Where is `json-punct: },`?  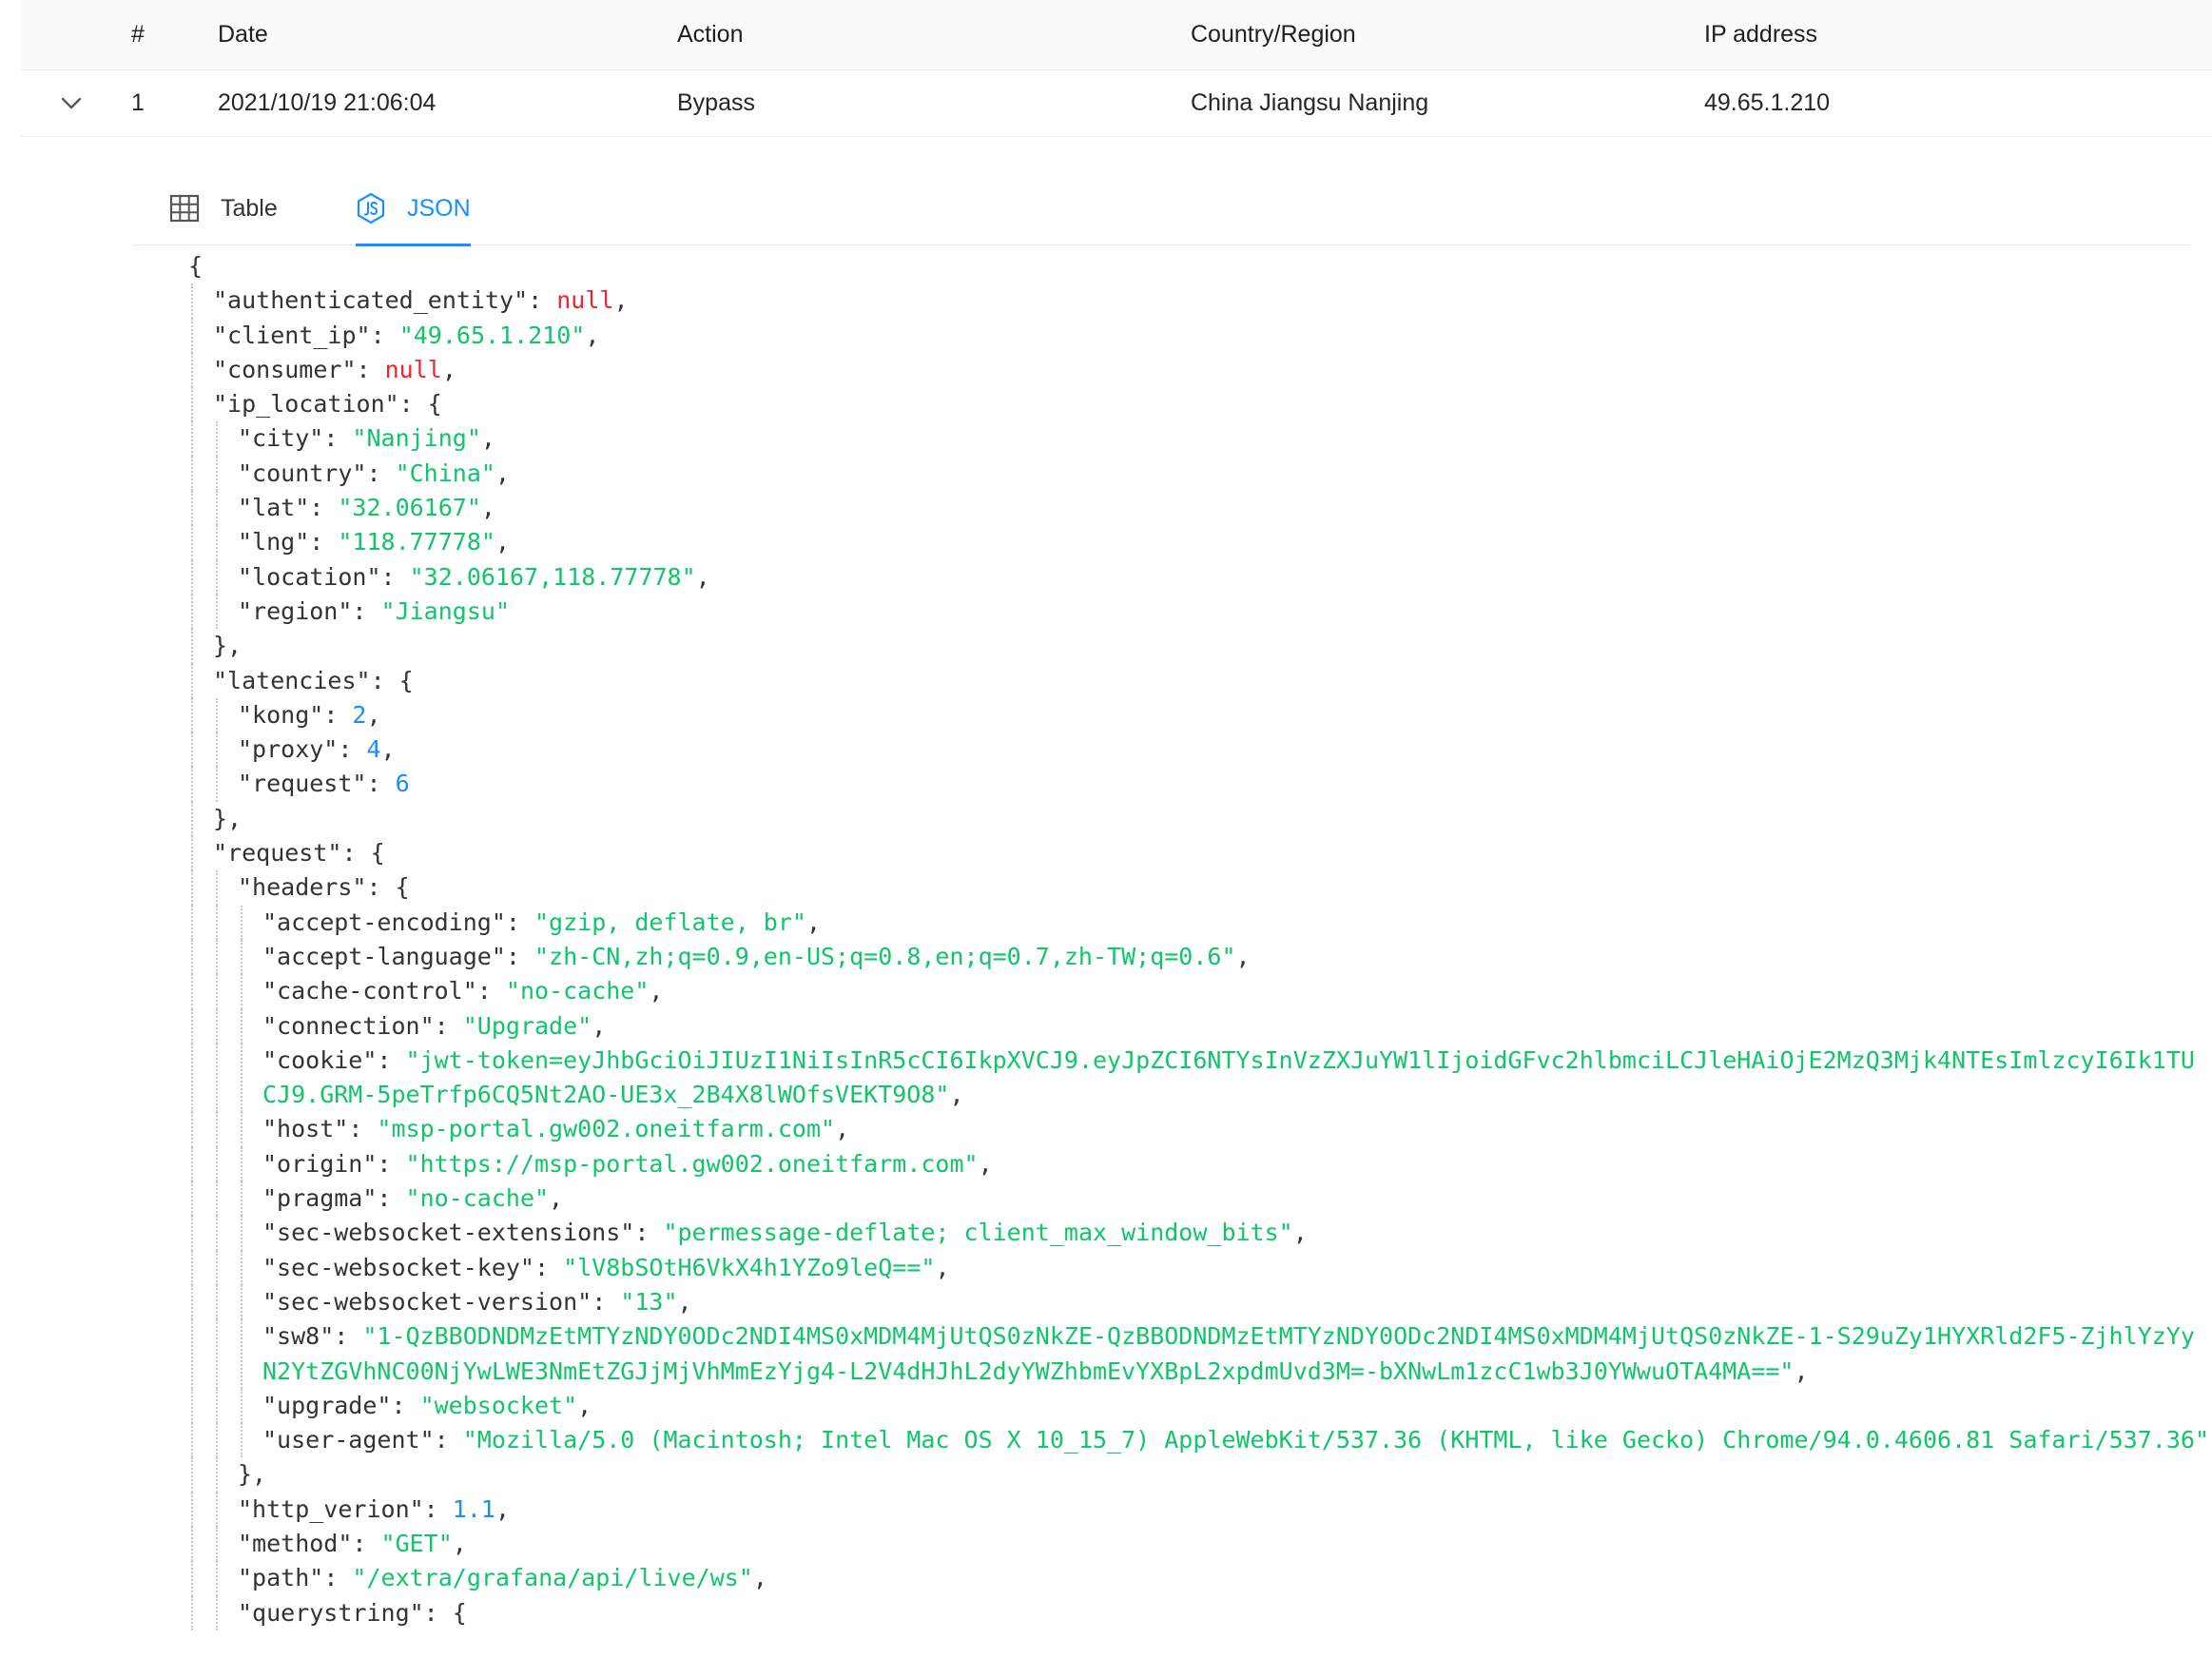 json-punct: }, is located at coordinates (228, 818).